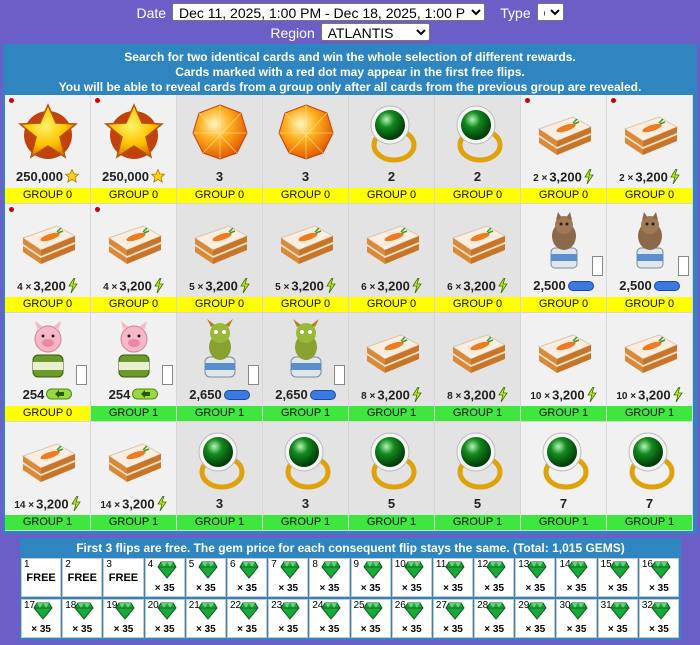 The width and height of the screenshot is (700, 645). What do you see at coordinates (68, 564) in the screenshot?
I see `flip-number: 2` at bounding box center [68, 564].